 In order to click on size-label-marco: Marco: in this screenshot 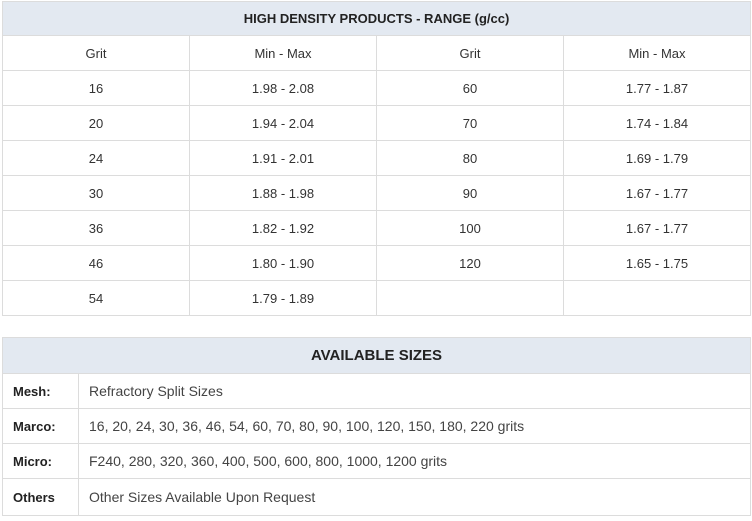, I will do `click(40, 426)`.